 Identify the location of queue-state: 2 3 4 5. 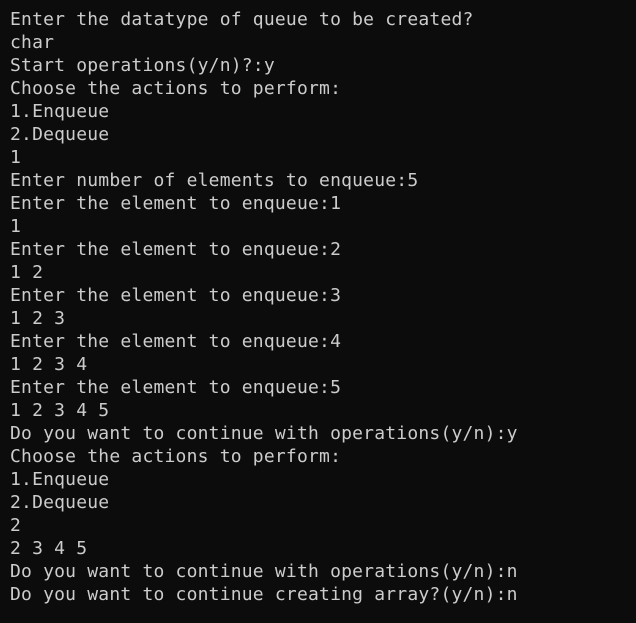
(49, 548).